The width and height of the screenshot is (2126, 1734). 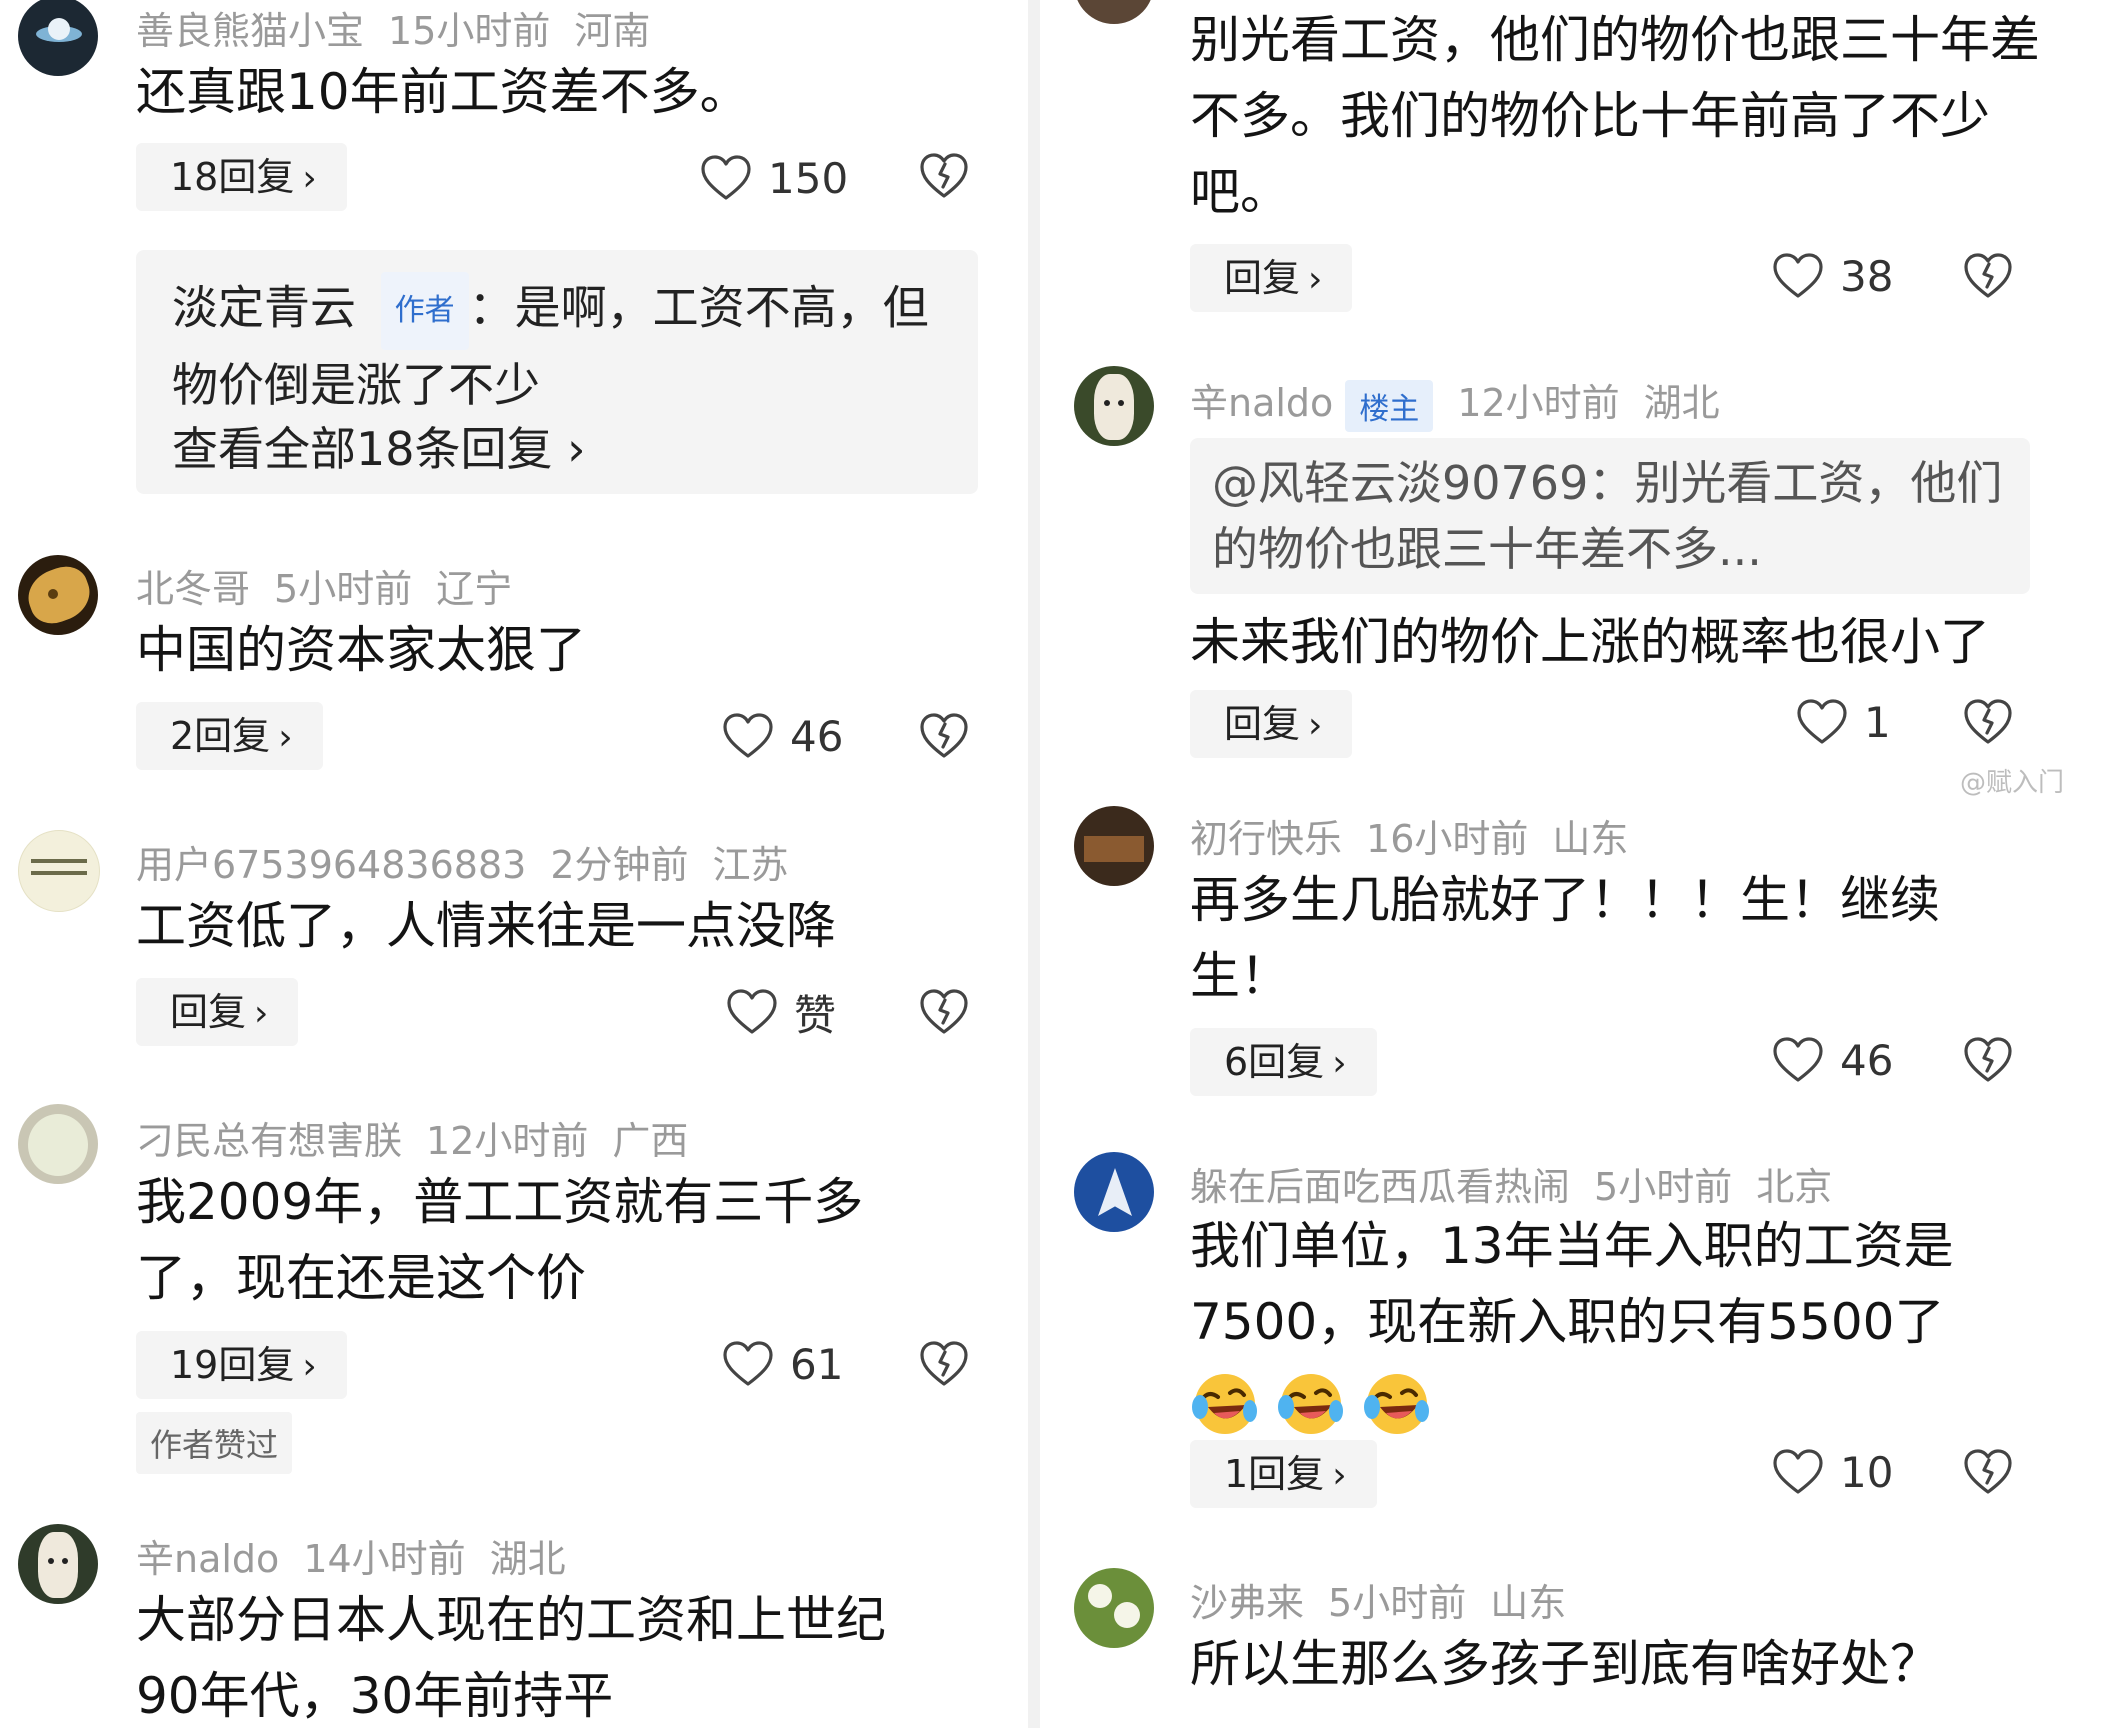 I want to click on comment-body: 我们单位，13年当年入职的工资是7500，现在新入职的只有5500了, so click(x=1572, y=1284).